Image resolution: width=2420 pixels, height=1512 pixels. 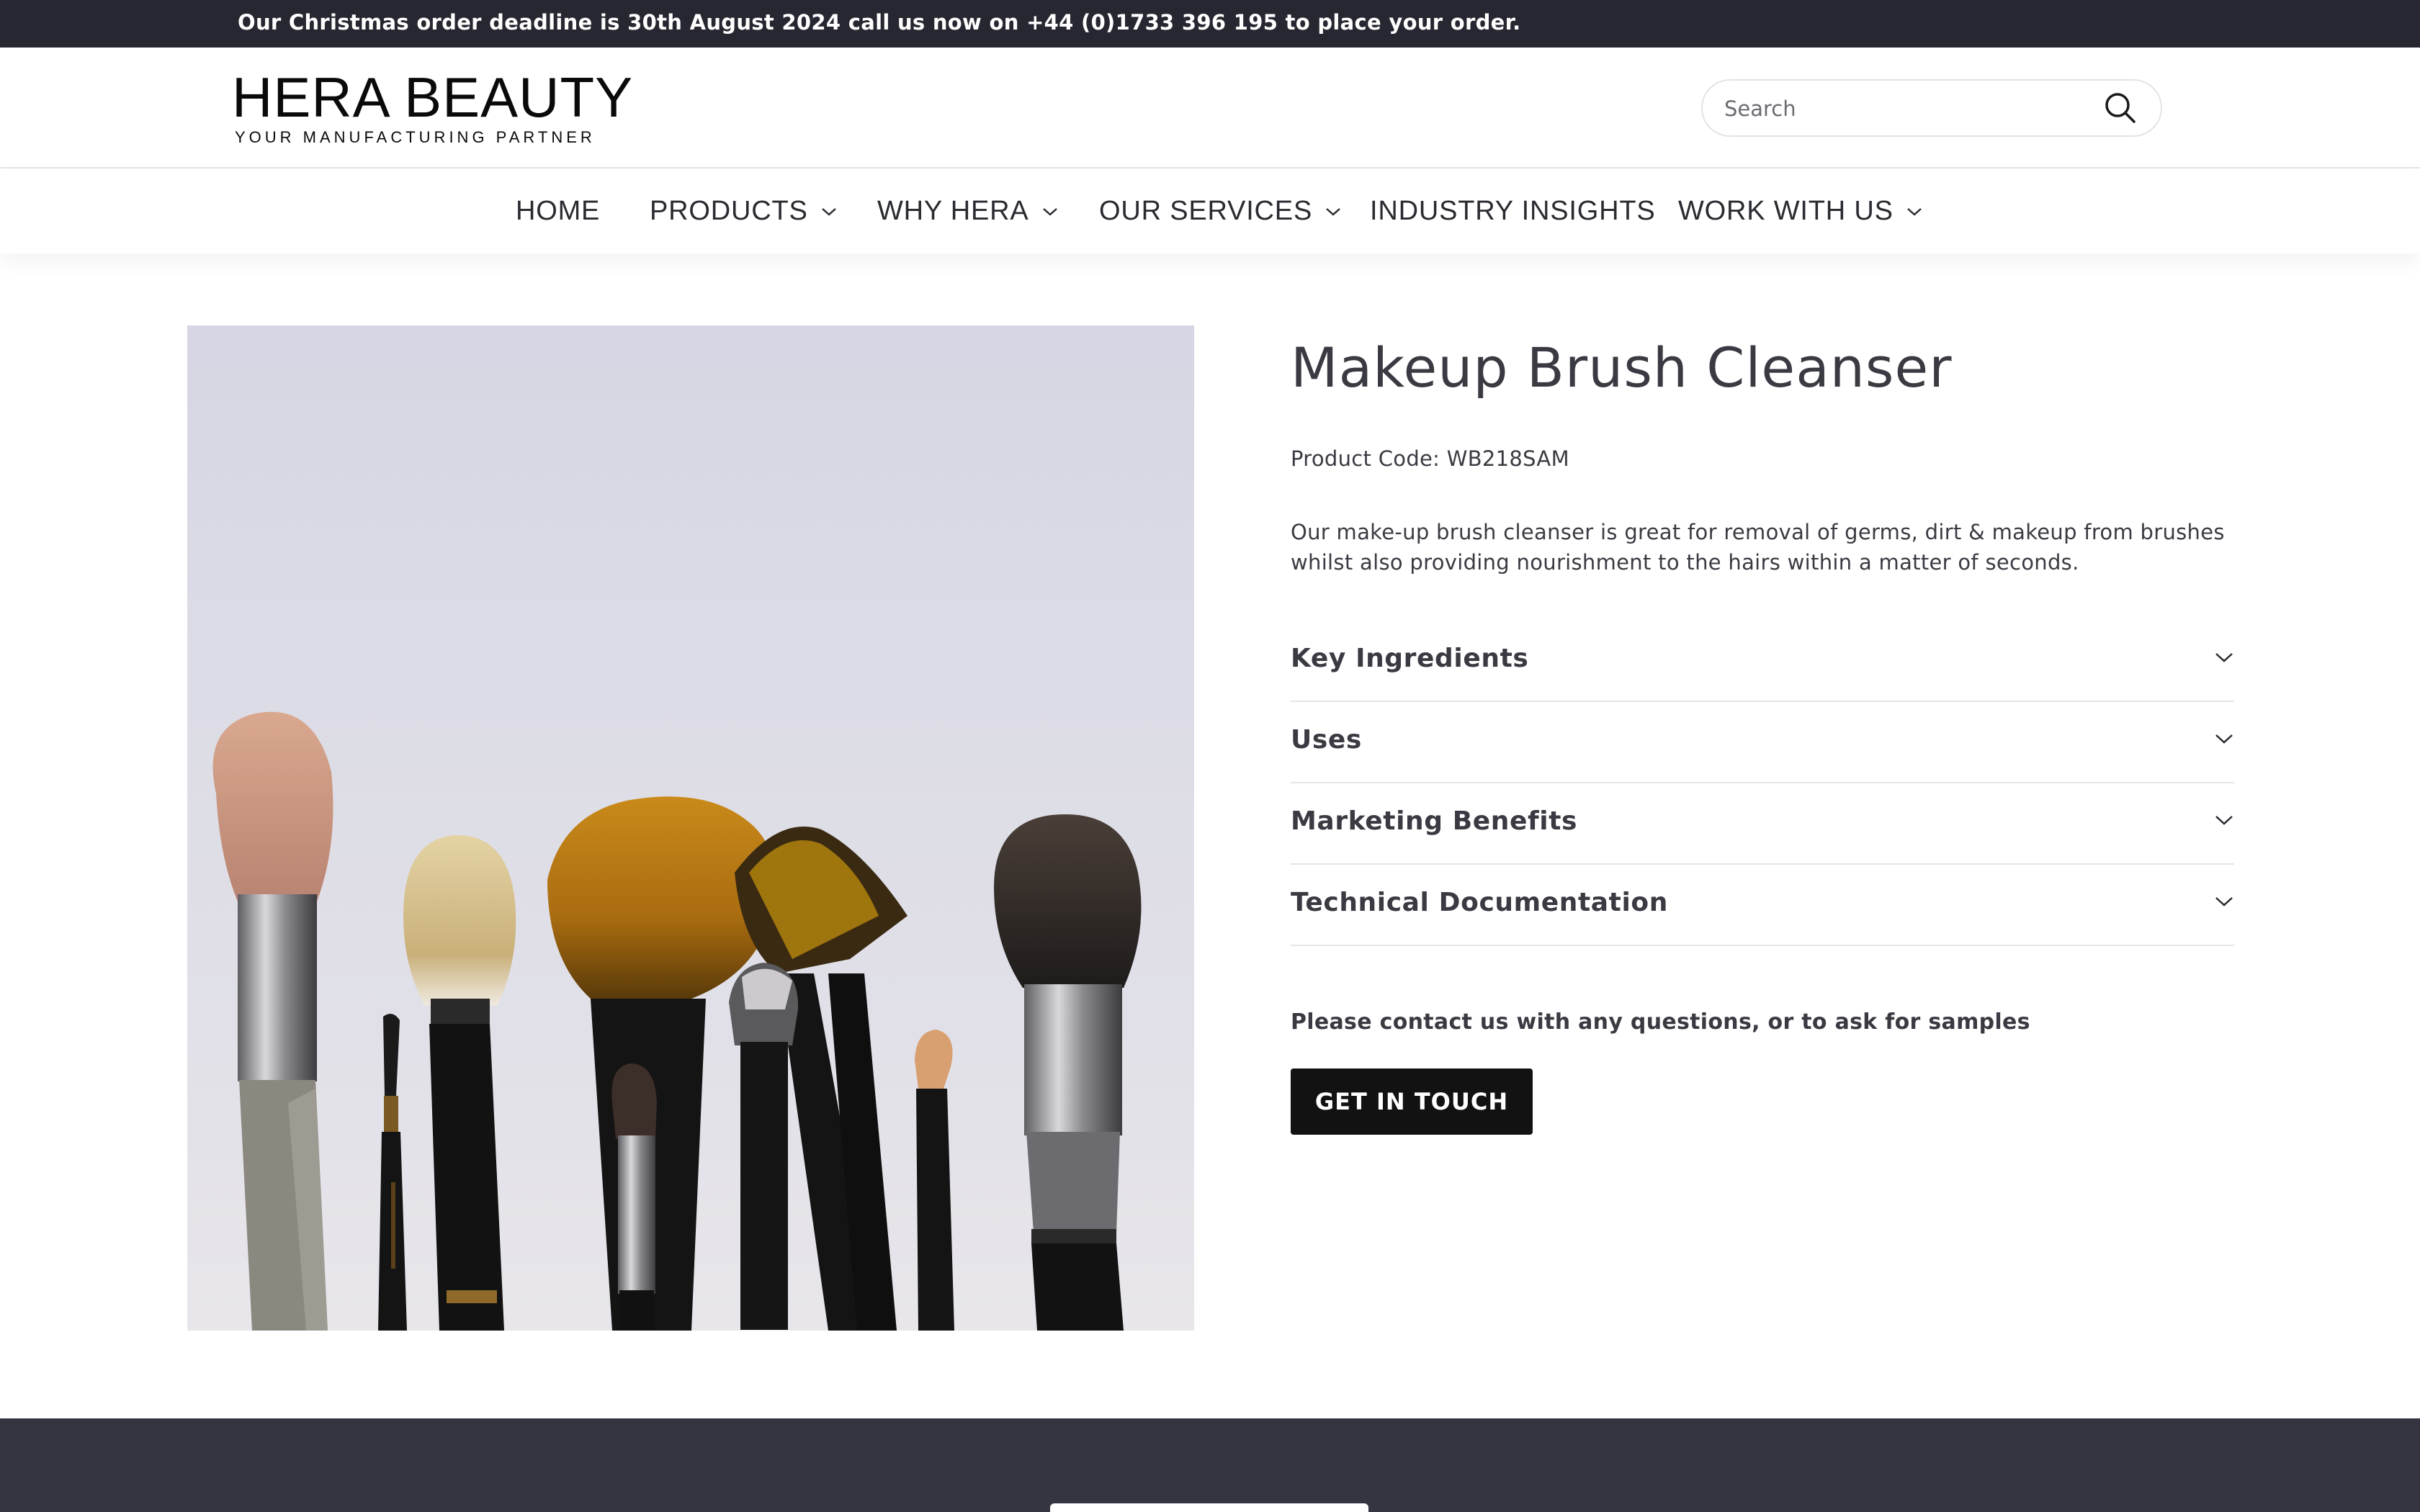 I want to click on logo-tagline: YOUR MANUFACTURING PARTNER, so click(x=415, y=137).